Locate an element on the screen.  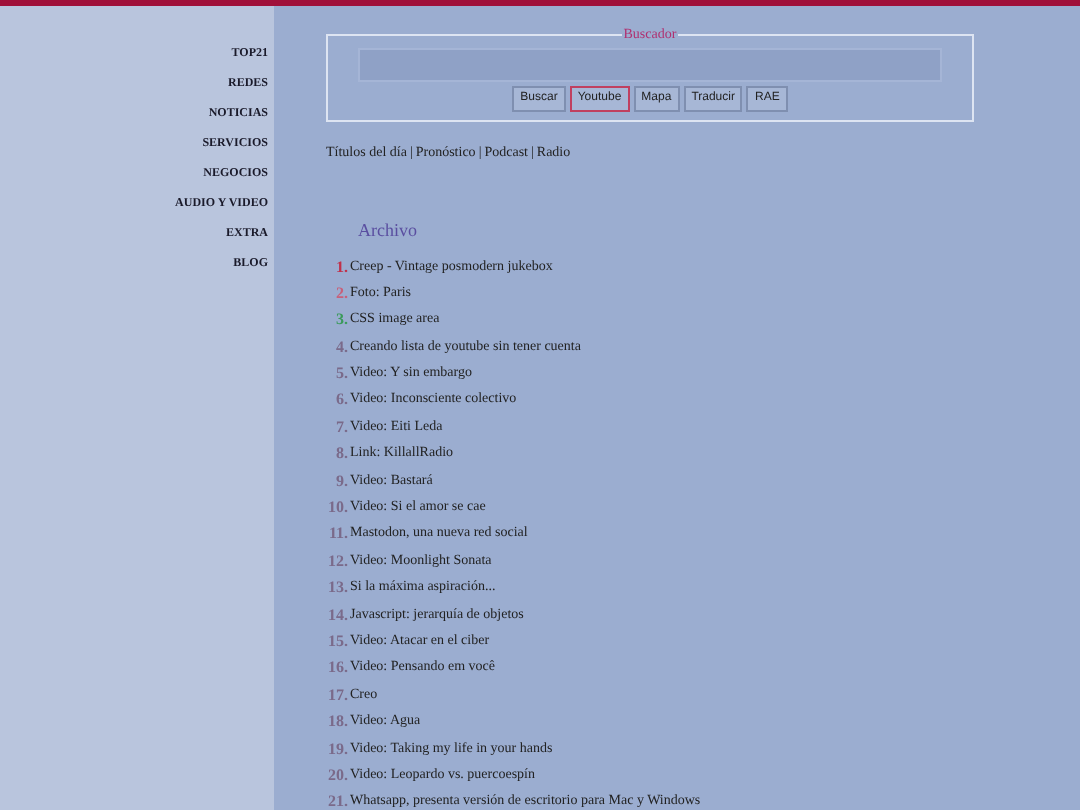
list-number: 14. is located at coordinates (338, 614).